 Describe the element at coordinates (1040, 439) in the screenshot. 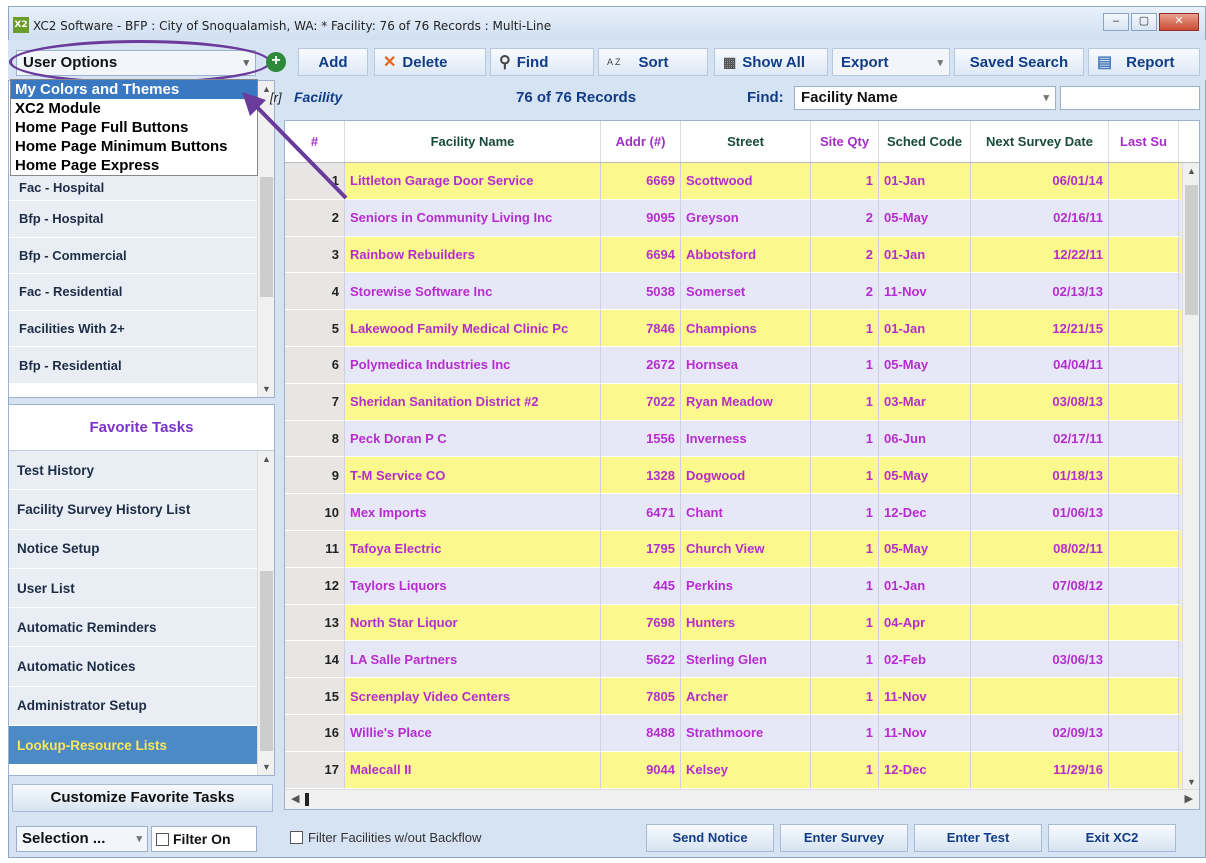

I see `next-survey-date-cell: 02/17/11` at that location.